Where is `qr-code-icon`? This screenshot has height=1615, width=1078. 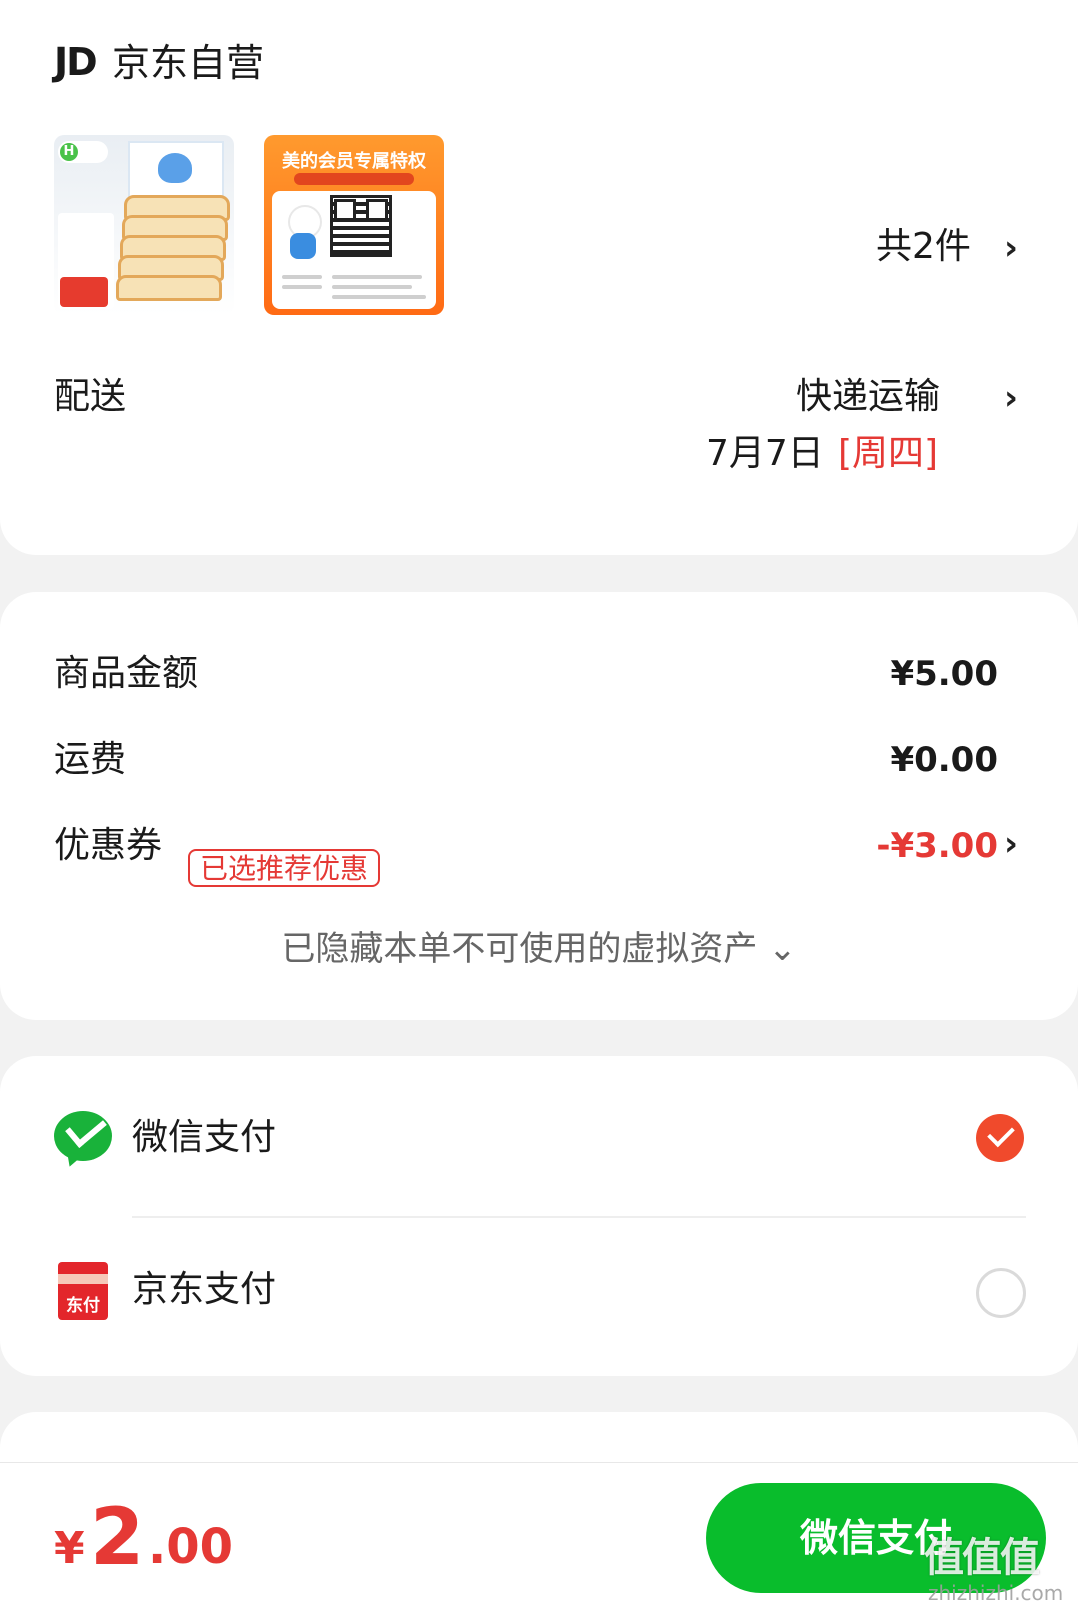
qr-code-icon is located at coordinates (361, 226).